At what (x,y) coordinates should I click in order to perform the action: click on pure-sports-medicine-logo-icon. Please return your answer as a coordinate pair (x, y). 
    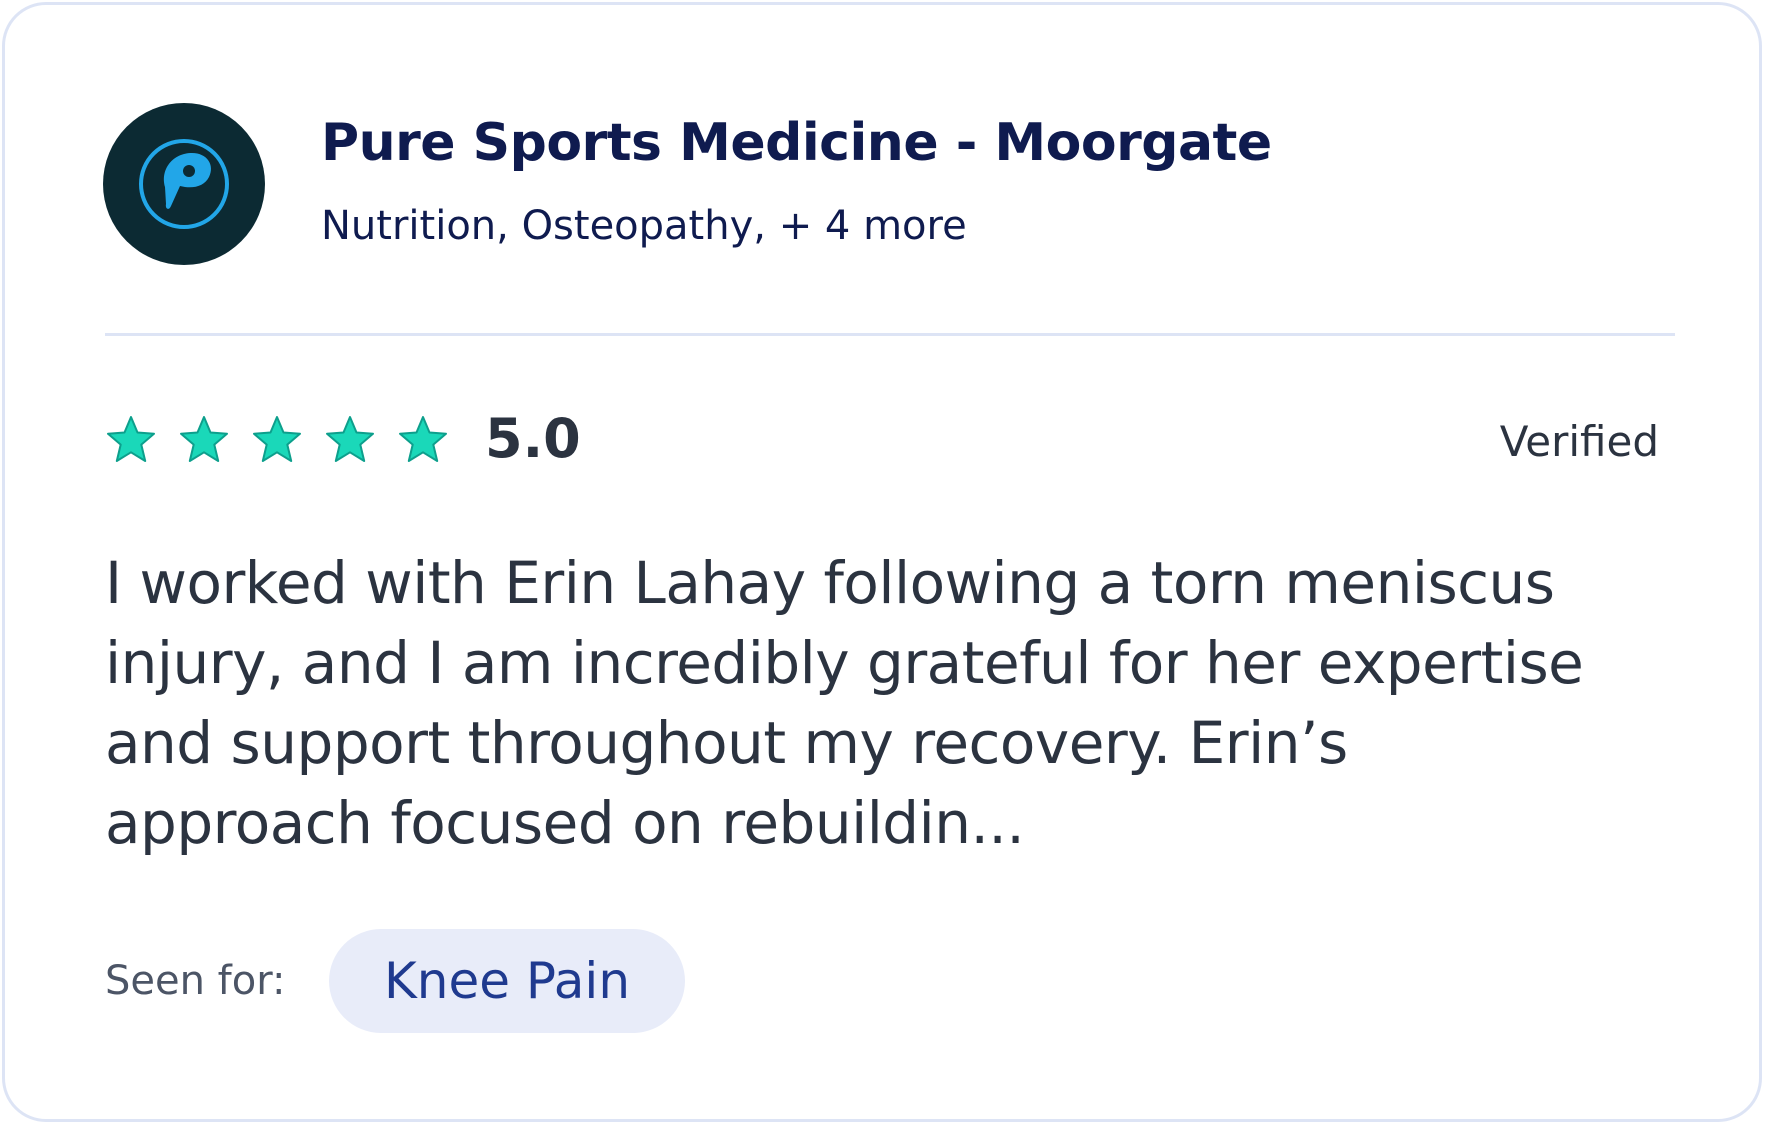
    Looking at the image, I should click on (184, 184).